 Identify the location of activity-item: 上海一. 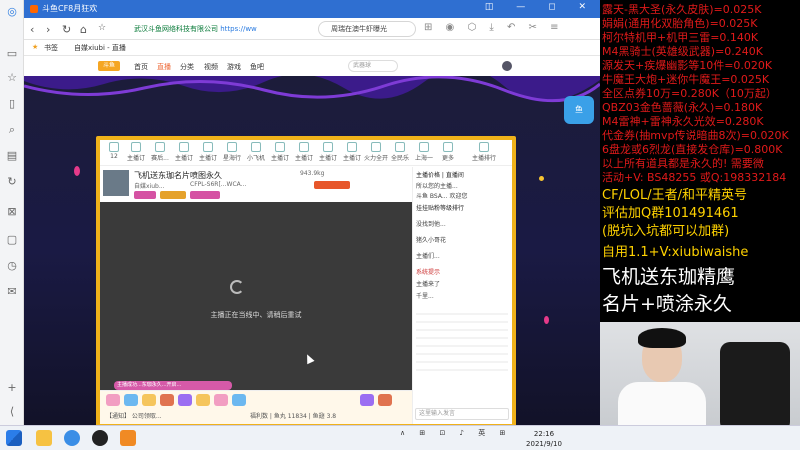
(424, 152).